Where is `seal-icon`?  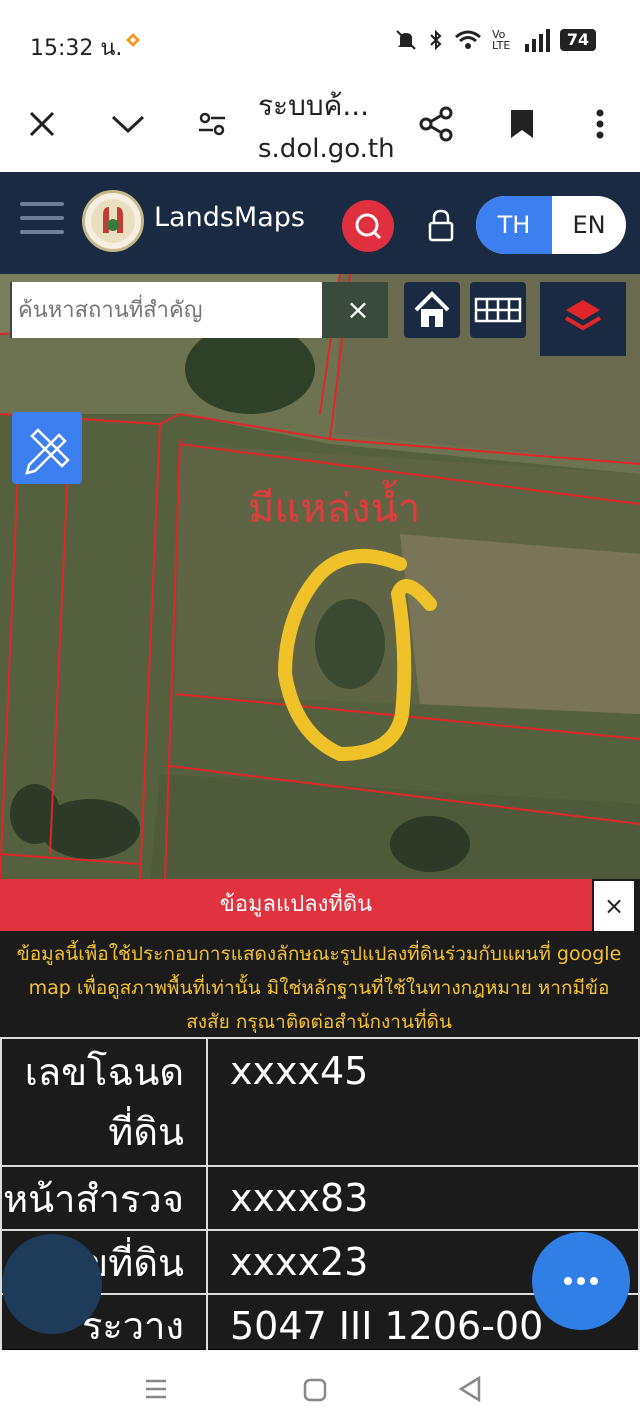 seal-icon is located at coordinates (113, 221).